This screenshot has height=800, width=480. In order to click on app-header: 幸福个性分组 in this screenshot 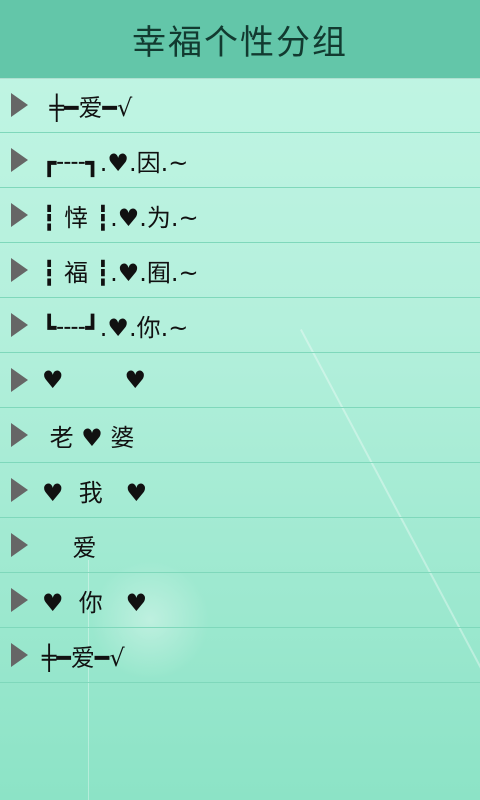, I will do `click(240, 39)`.